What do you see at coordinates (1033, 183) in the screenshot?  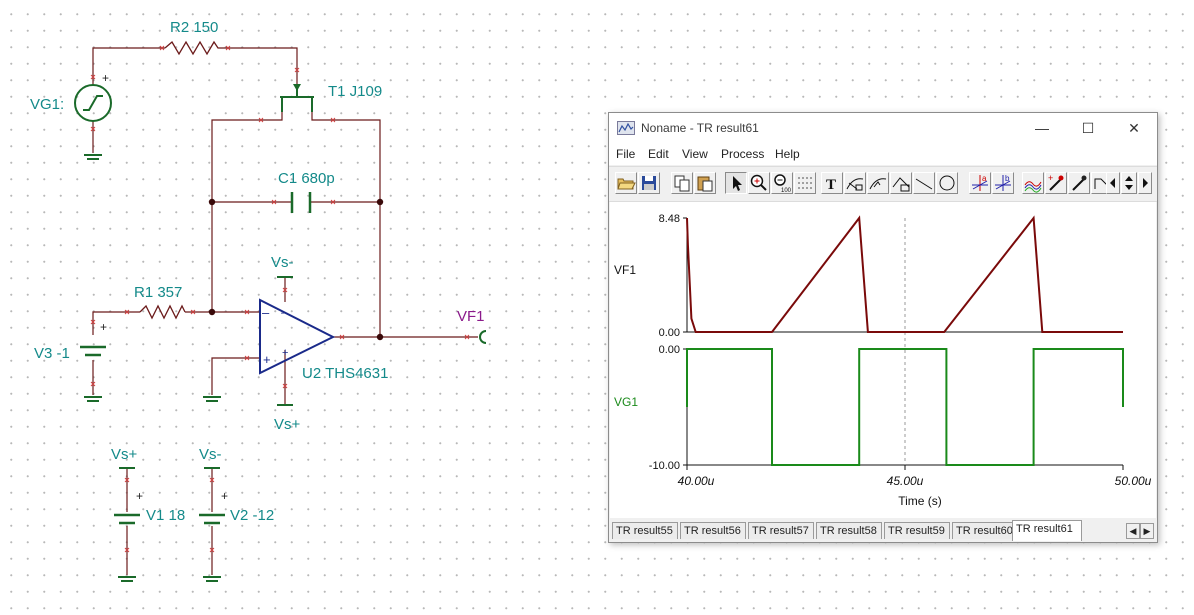 I see `curves-button` at bounding box center [1033, 183].